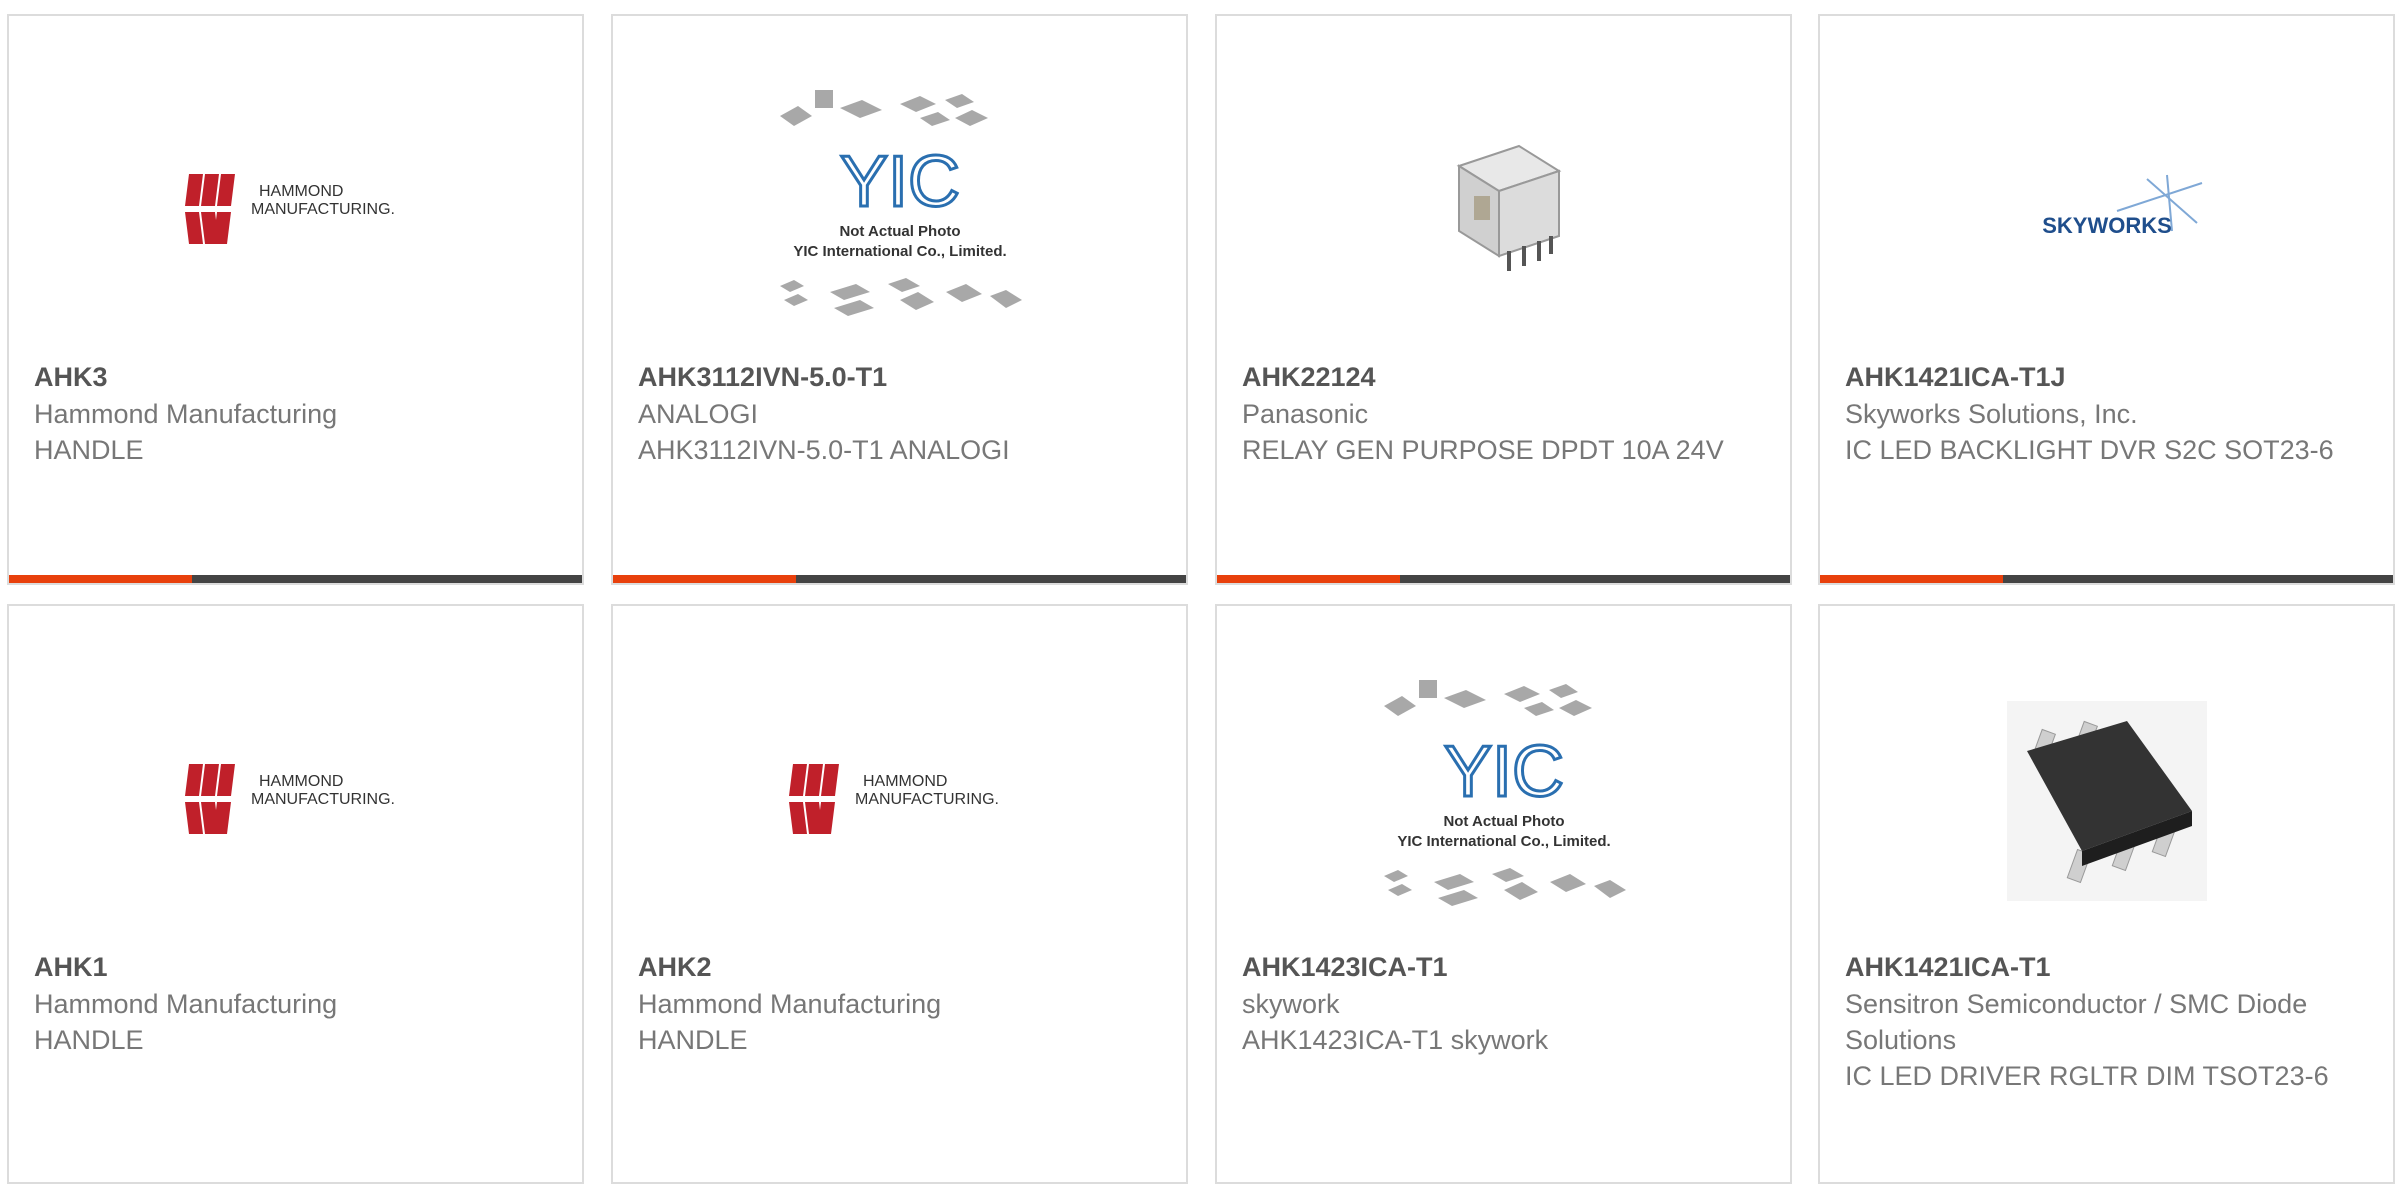 Image resolution: width=2400 pixels, height=1184 pixels. What do you see at coordinates (1508, 207) in the screenshot?
I see `relay-icon` at bounding box center [1508, 207].